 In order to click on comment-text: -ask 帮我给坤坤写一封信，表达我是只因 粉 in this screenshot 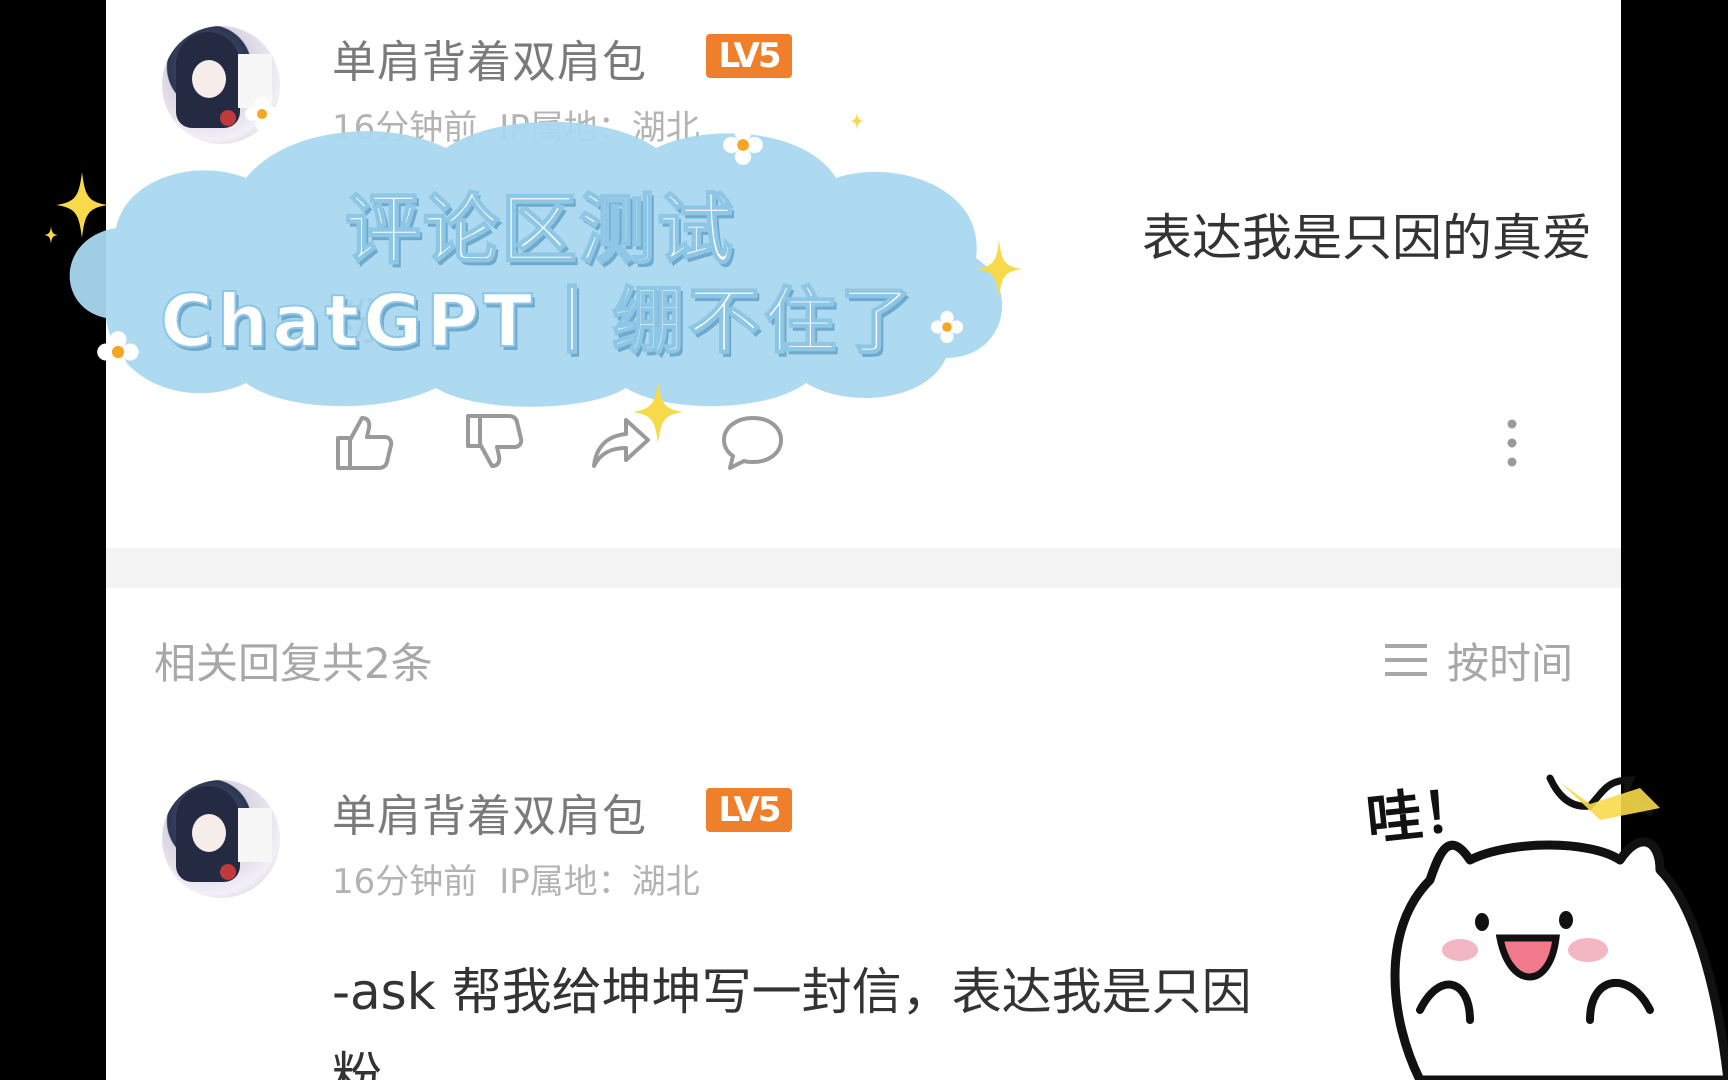, I will do `click(927, 1015)`.